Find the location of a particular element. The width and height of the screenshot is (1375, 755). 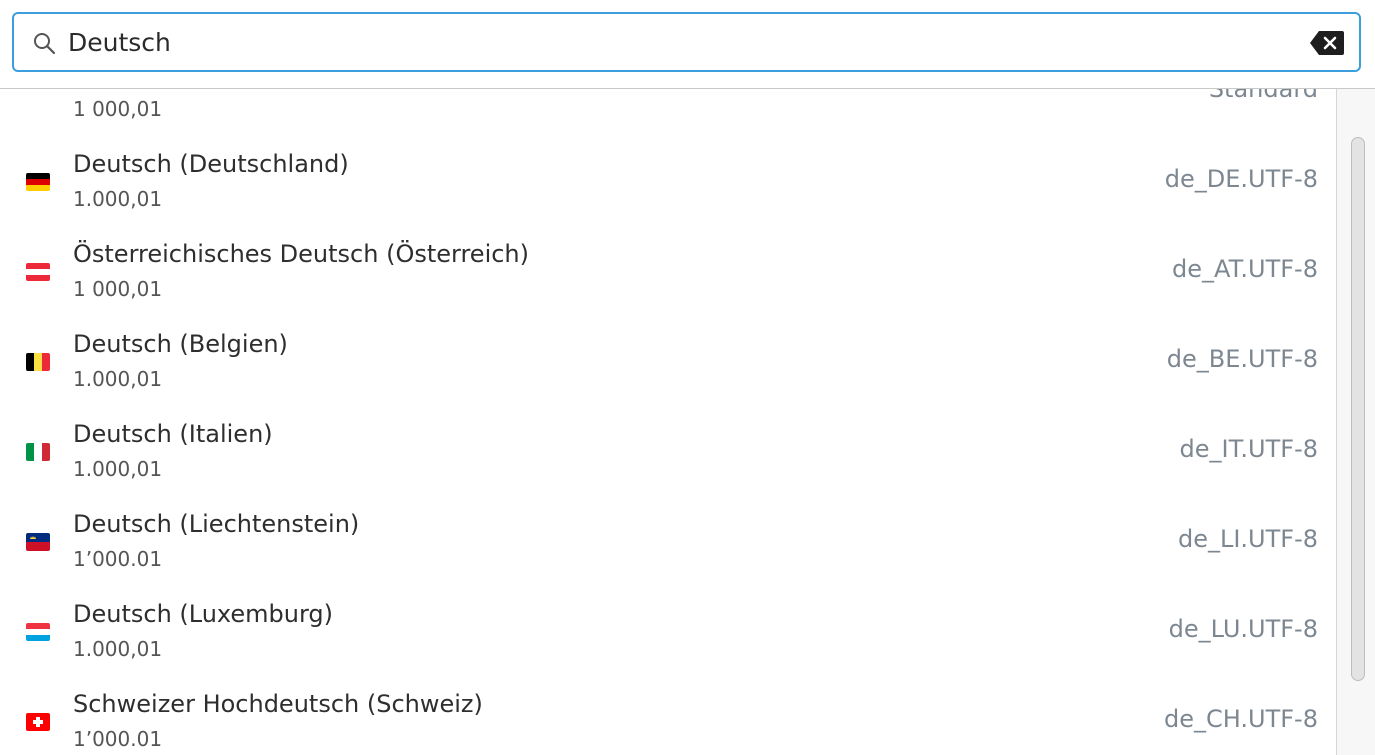

luxembourg-flag-icon is located at coordinates (38, 632).